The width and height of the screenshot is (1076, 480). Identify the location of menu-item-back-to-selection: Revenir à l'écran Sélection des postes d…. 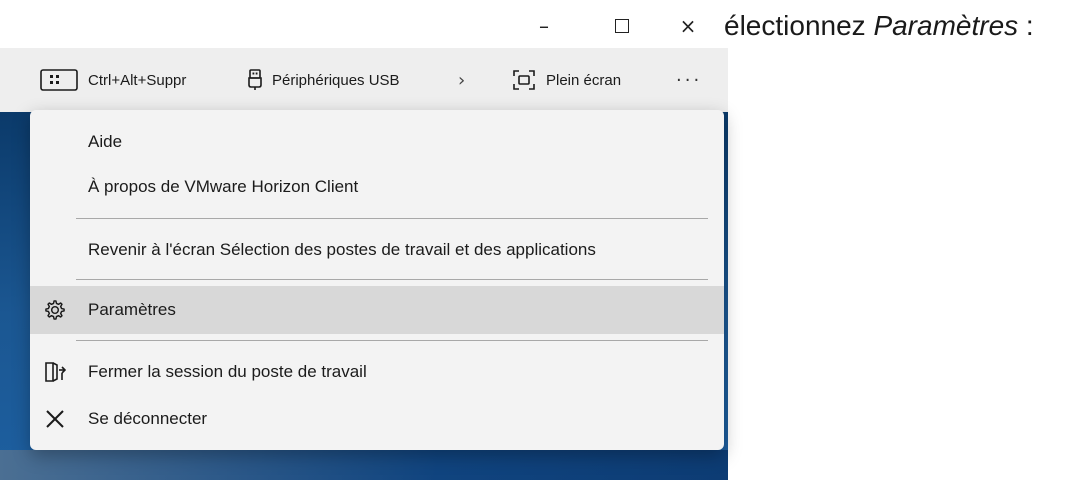
(377, 250).